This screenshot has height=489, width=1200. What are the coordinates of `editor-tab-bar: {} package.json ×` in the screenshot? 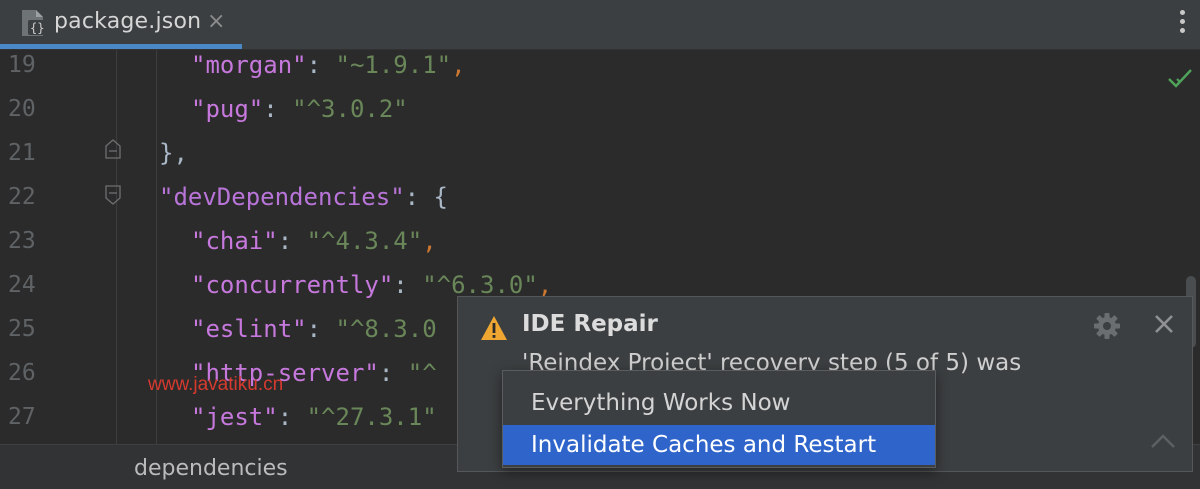 It's located at (600, 25).